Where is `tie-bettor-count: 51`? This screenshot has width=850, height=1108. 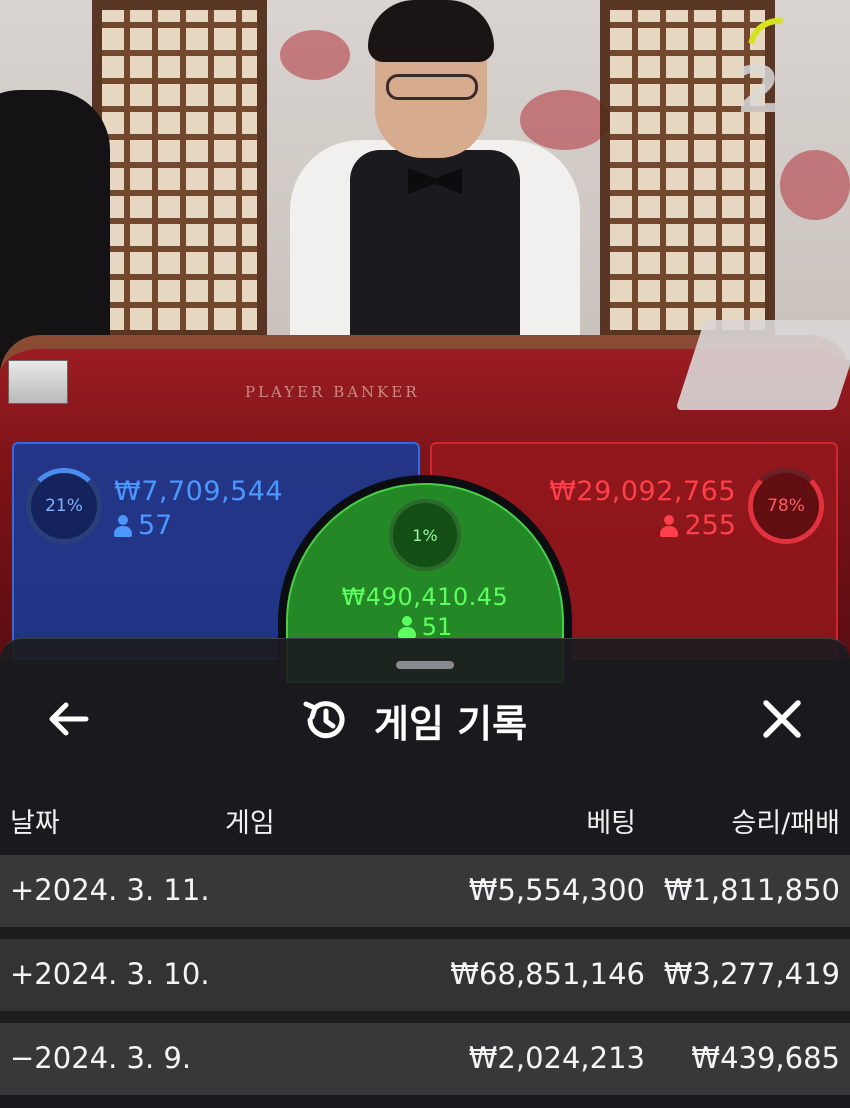
tie-bettor-count: 51 is located at coordinates (425, 627).